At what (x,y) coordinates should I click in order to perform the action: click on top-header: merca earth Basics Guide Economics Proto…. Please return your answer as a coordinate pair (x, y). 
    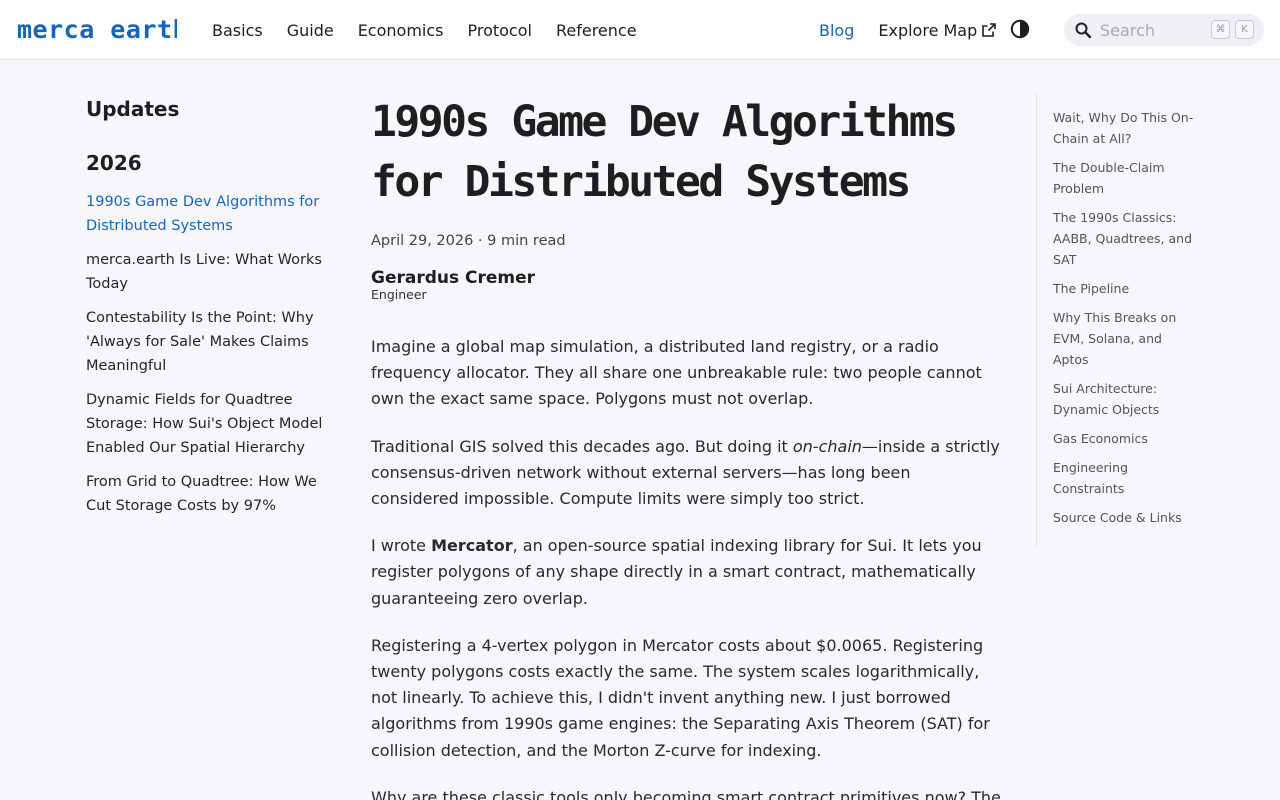
    Looking at the image, I should click on (640, 30).